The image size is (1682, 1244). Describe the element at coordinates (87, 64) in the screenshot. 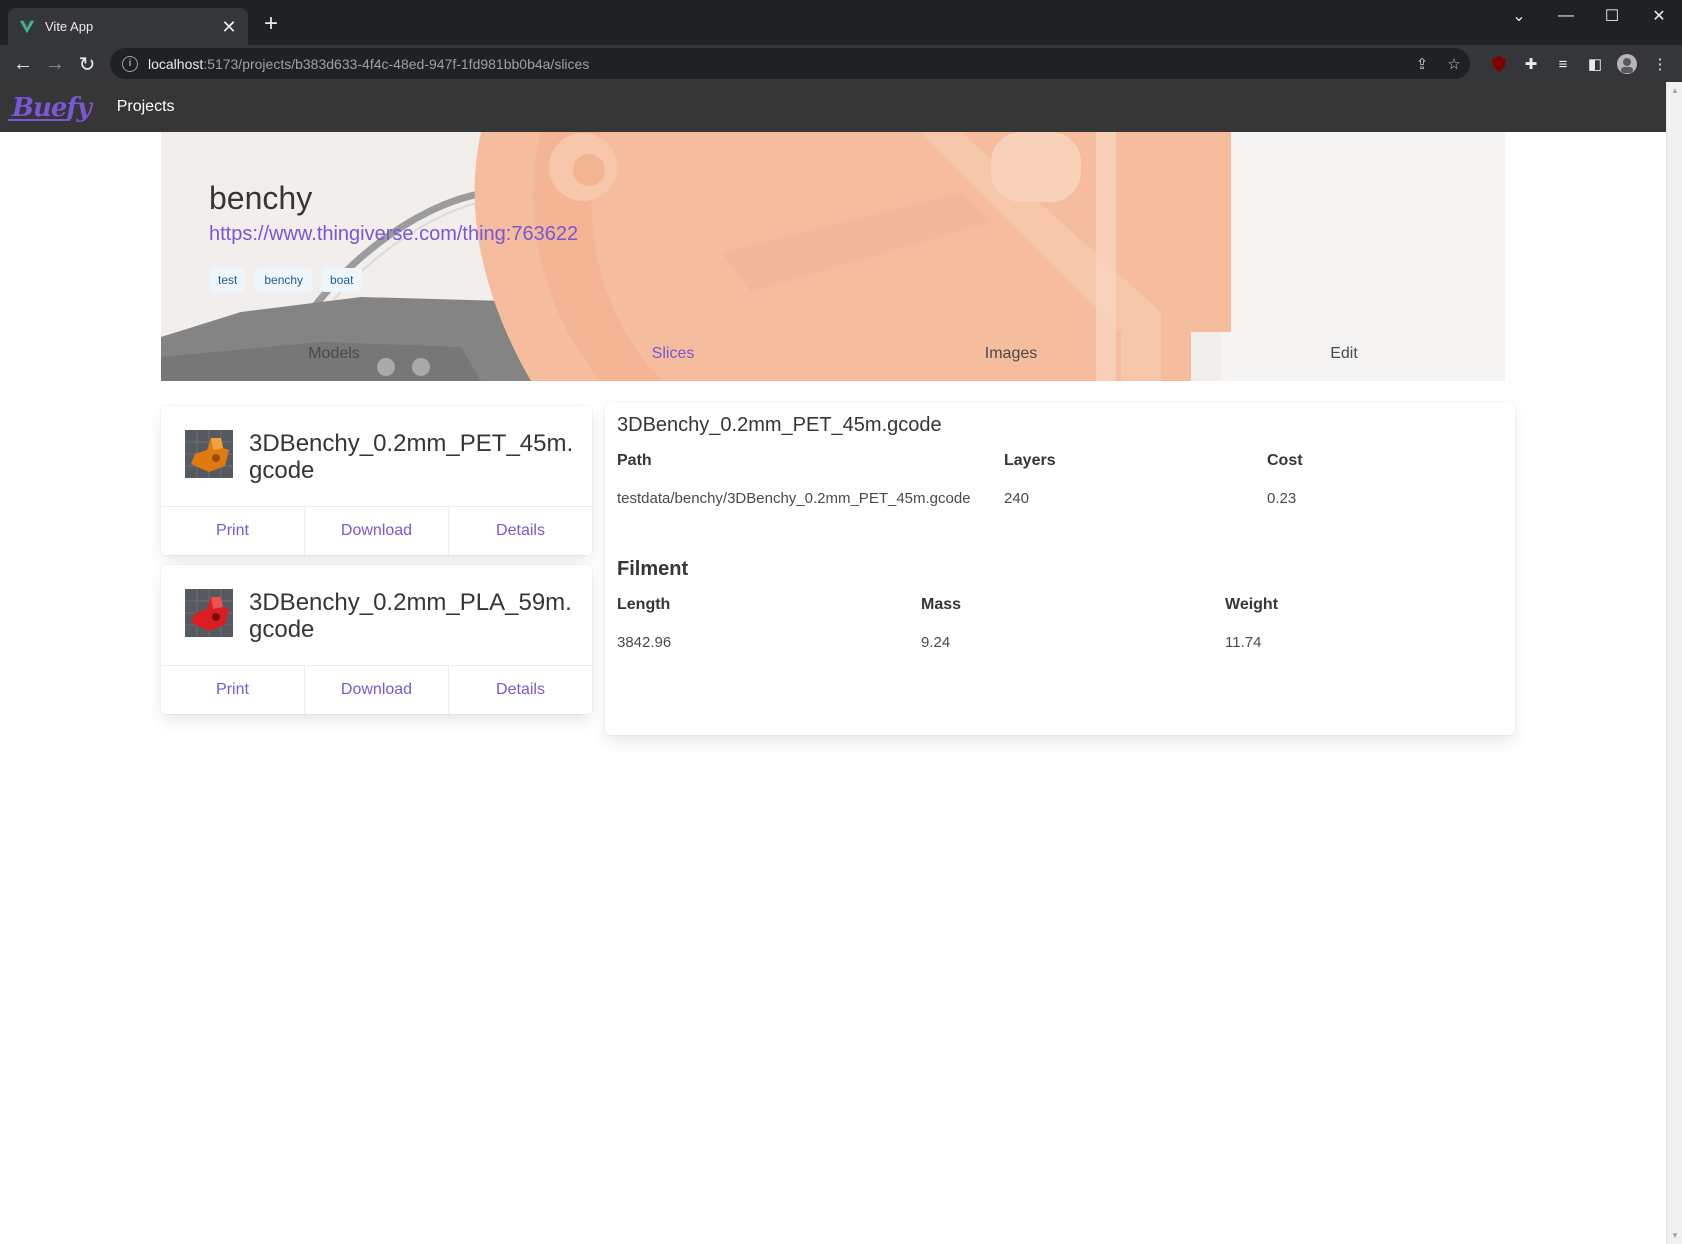

I see `reload-icon: ↻` at that location.